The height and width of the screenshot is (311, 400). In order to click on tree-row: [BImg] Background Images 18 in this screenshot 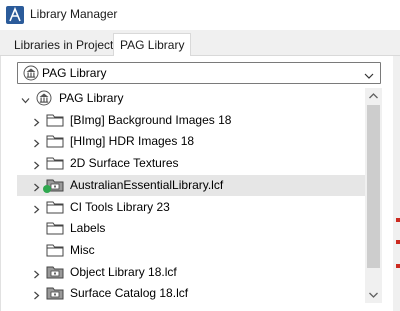, I will do `click(191, 120)`.